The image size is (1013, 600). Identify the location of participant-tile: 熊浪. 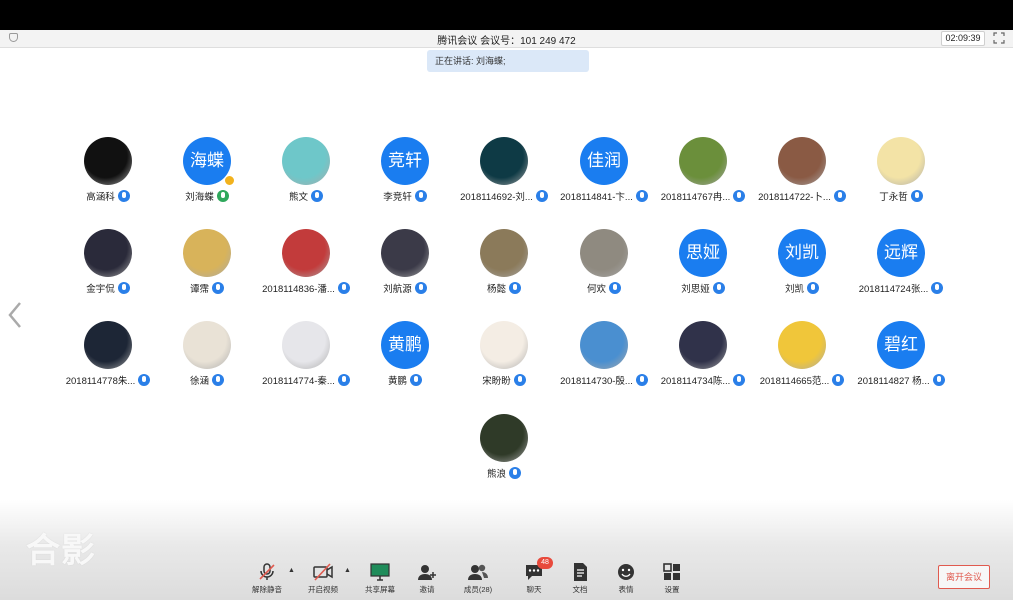
(504, 454).